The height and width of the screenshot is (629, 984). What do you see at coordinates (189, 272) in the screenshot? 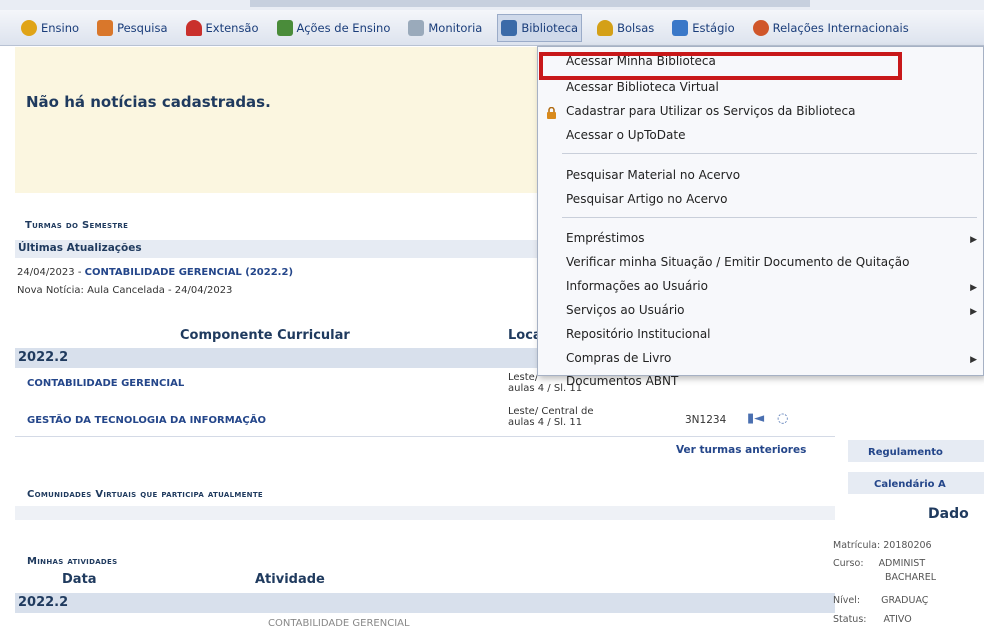
I see `update-course-link: CONTABILIDADE GERENCIAL (2022.2)` at bounding box center [189, 272].